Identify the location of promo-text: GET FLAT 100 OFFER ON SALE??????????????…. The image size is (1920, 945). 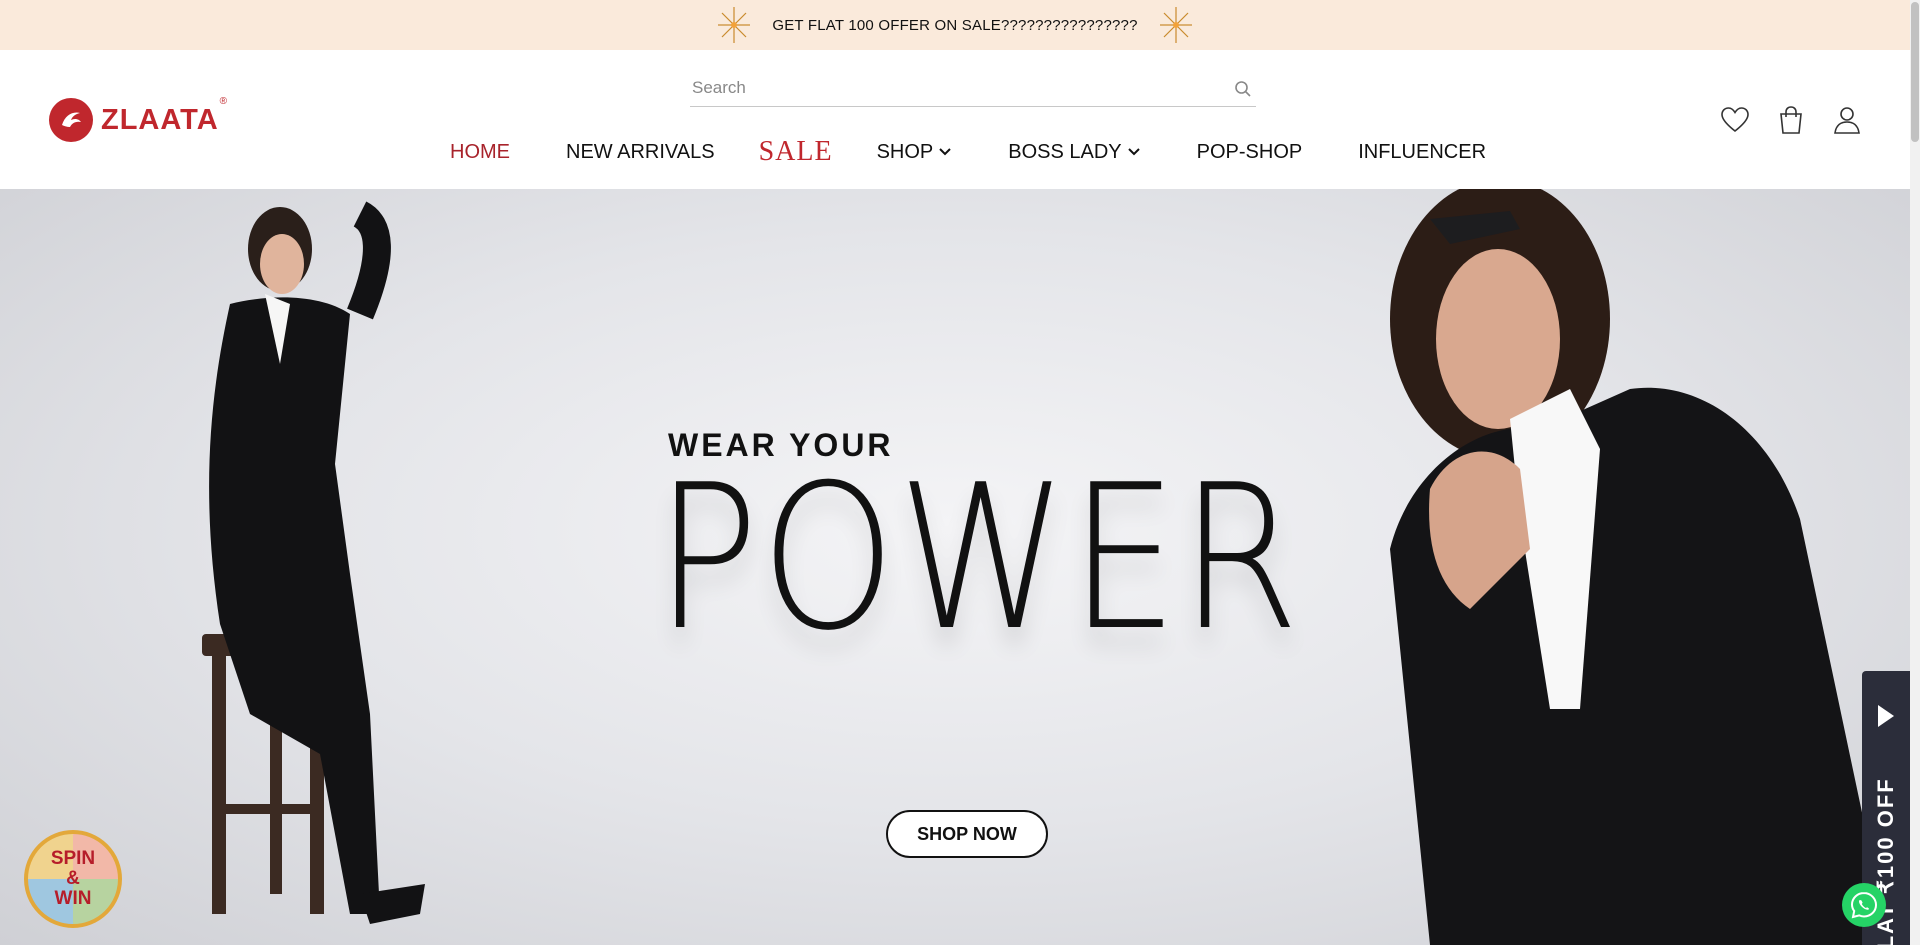
(955, 25).